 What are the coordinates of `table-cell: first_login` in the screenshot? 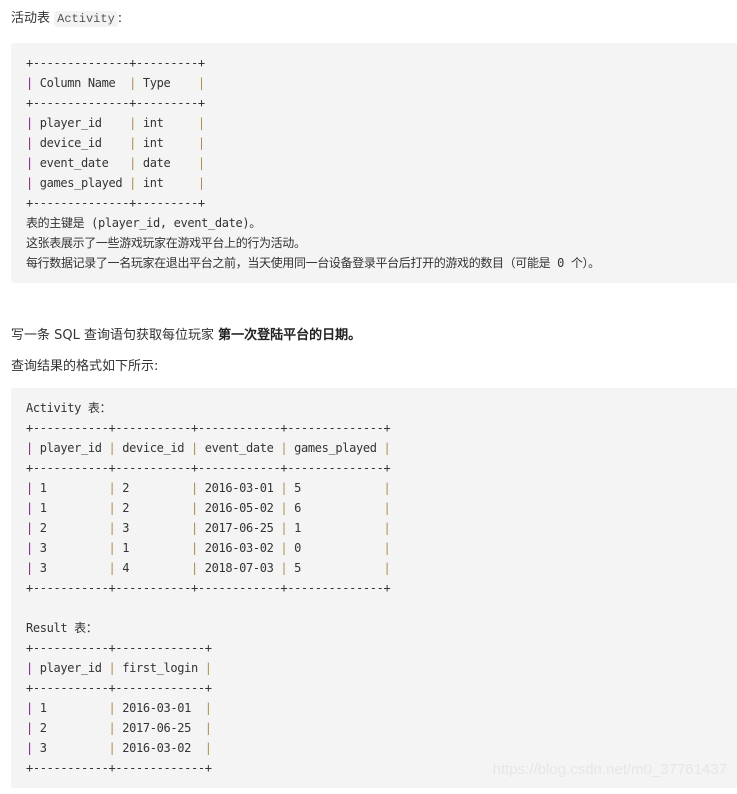 It's located at (160, 668).